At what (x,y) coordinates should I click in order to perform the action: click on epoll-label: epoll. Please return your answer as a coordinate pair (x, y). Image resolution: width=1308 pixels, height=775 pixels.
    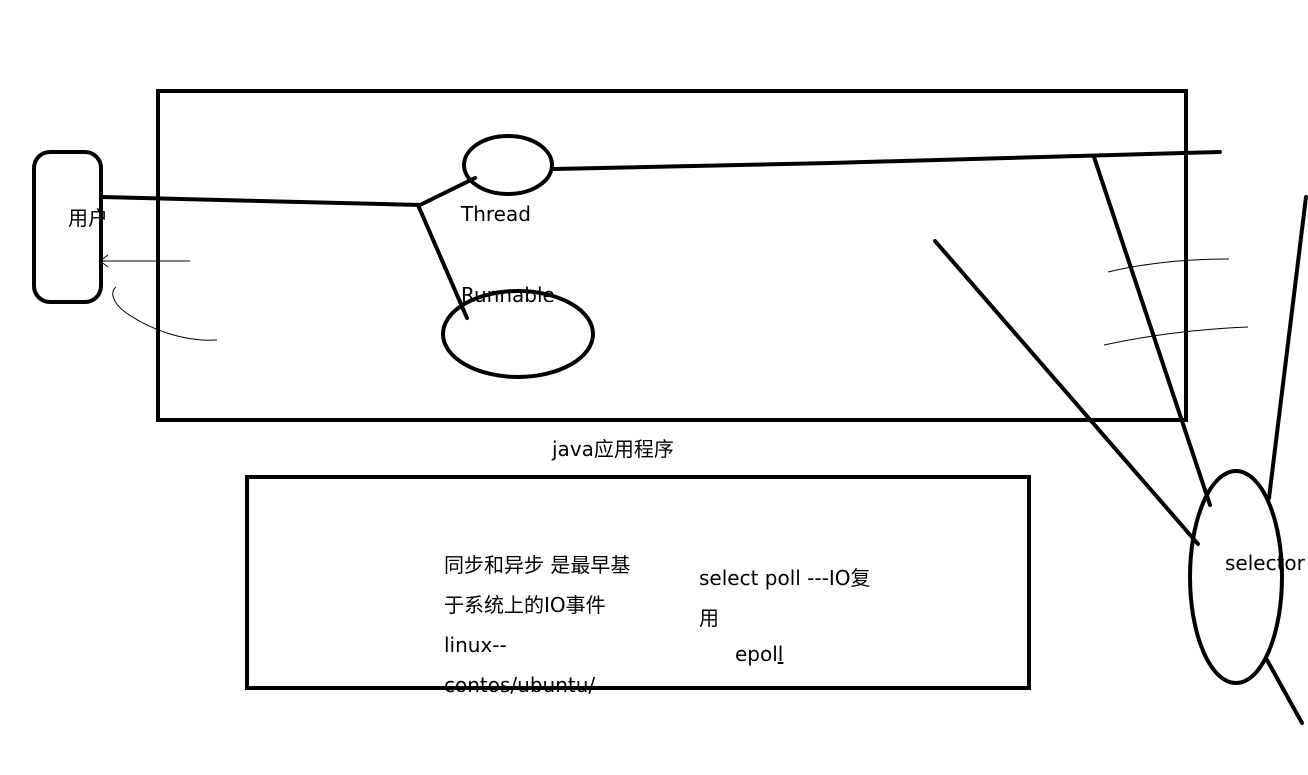
    Looking at the image, I should click on (759, 654).